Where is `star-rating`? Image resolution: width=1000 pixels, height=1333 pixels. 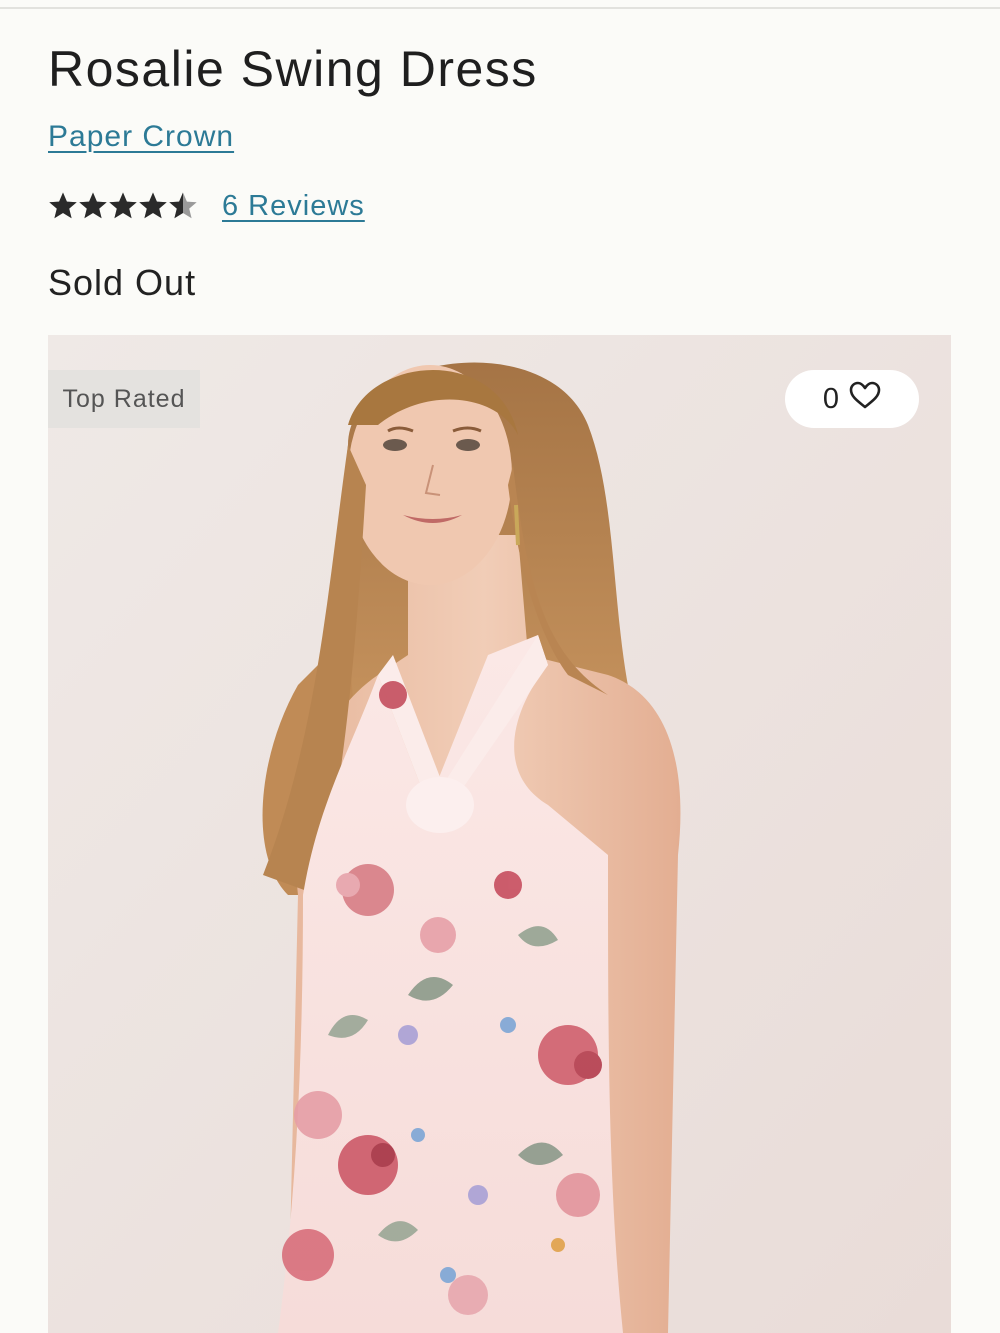 star-rating is located at coordinates (123, 206).